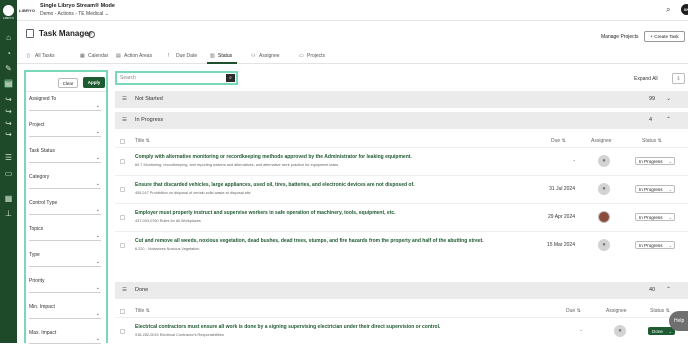  What do you see at coordinates (8, 83) in the screenshot?
I see `tasks-icon: ▤` at bounding box center [8, 83].